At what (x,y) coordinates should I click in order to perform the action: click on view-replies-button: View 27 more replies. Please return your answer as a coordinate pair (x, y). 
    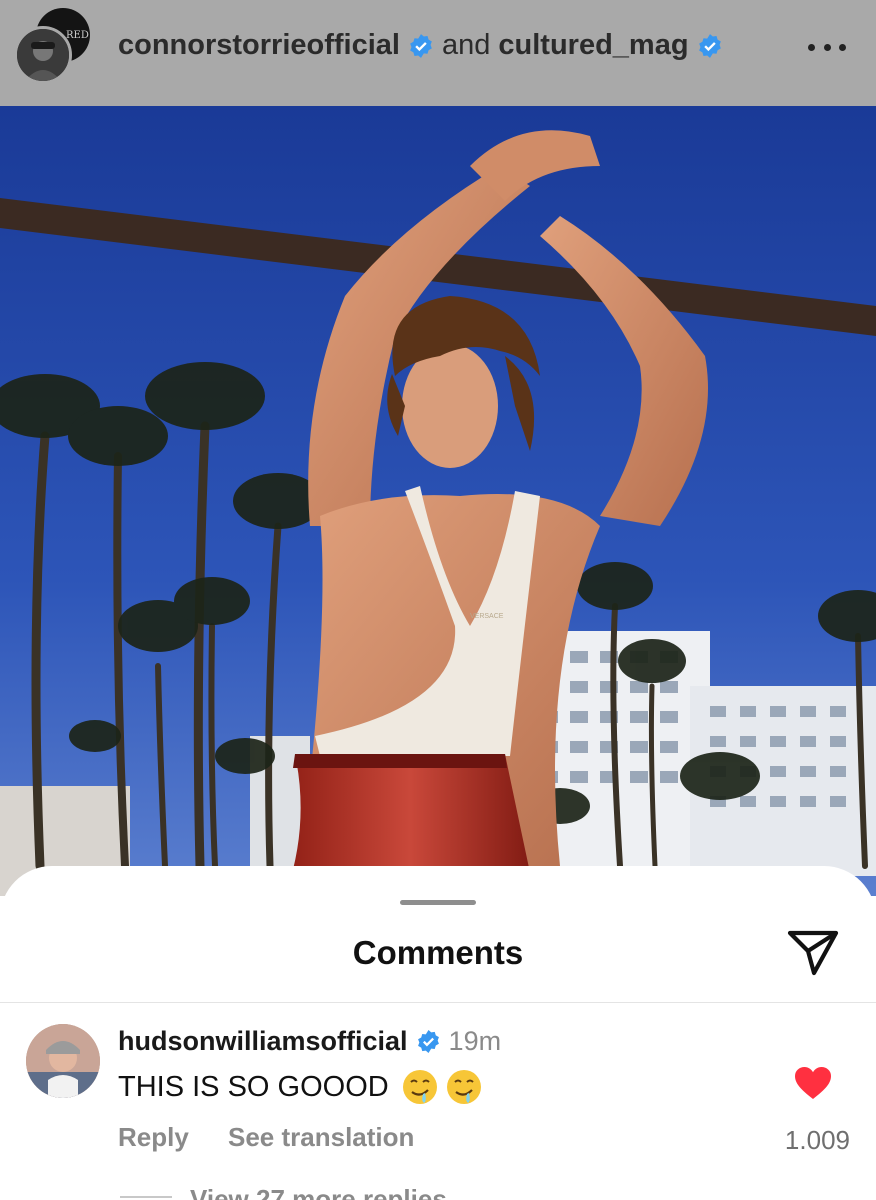
    Looking at the image, I should click on (318, 1192).